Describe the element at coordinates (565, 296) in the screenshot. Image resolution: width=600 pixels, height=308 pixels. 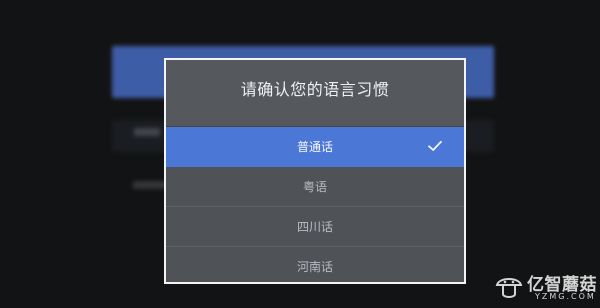
I see `watermark-domain: YZMG.COM` at that location.